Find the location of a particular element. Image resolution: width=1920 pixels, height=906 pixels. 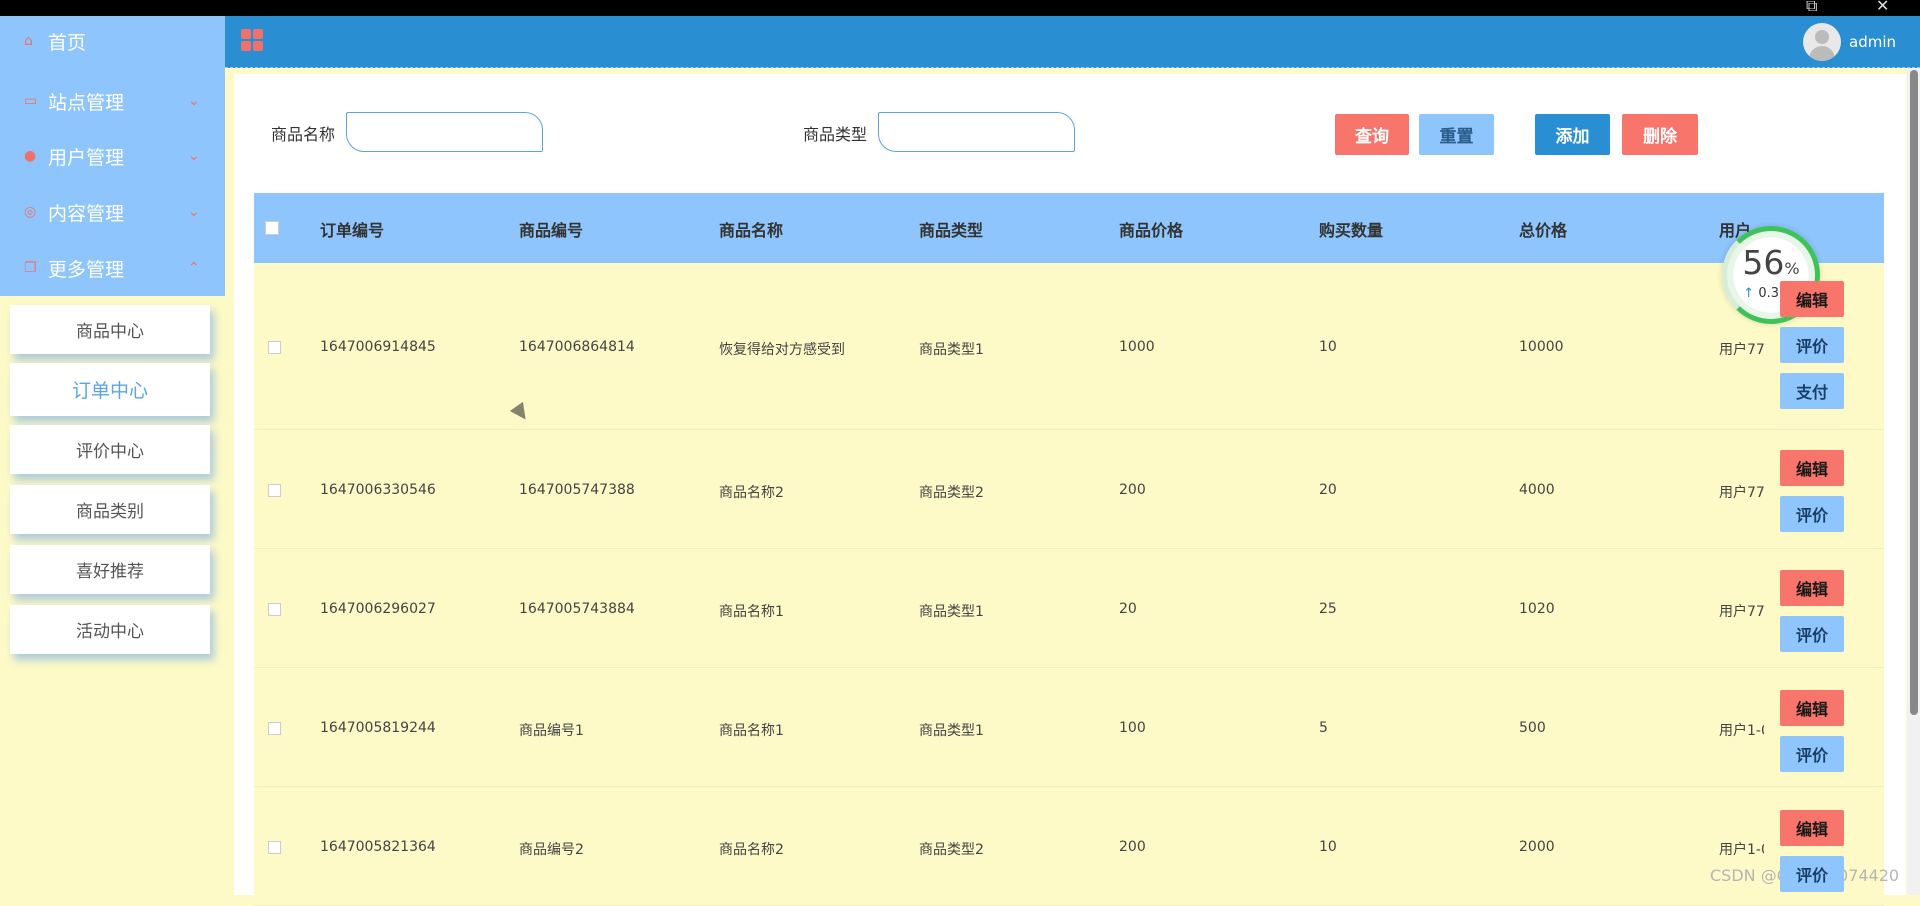

cell-total: 2000 is located at coordinates (1537, 847).